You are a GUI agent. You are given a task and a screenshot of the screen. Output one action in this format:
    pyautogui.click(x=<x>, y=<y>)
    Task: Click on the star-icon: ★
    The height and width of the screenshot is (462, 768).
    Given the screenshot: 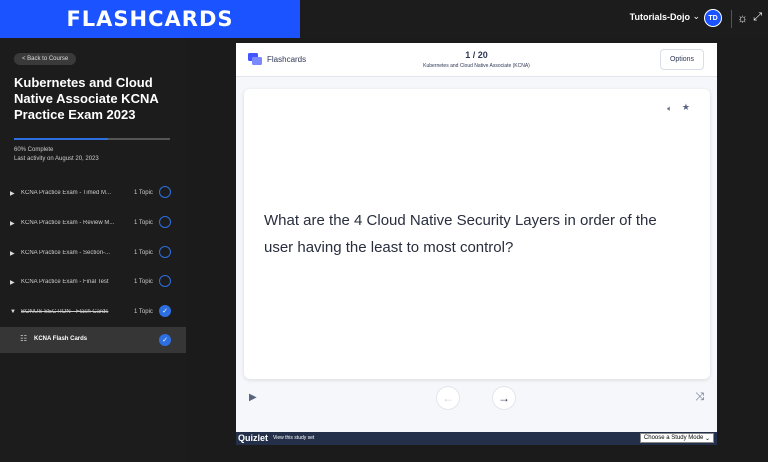 What is the action you would take?
    pyautogui.click(x=686, y=107)
    